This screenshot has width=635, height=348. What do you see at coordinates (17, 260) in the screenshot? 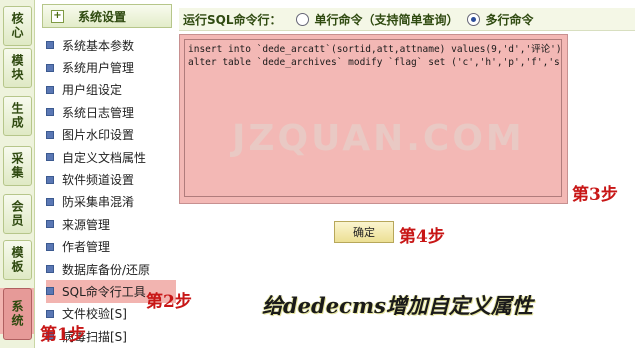
I see `tab-templates: 模板` at bounding box center [17, 260].